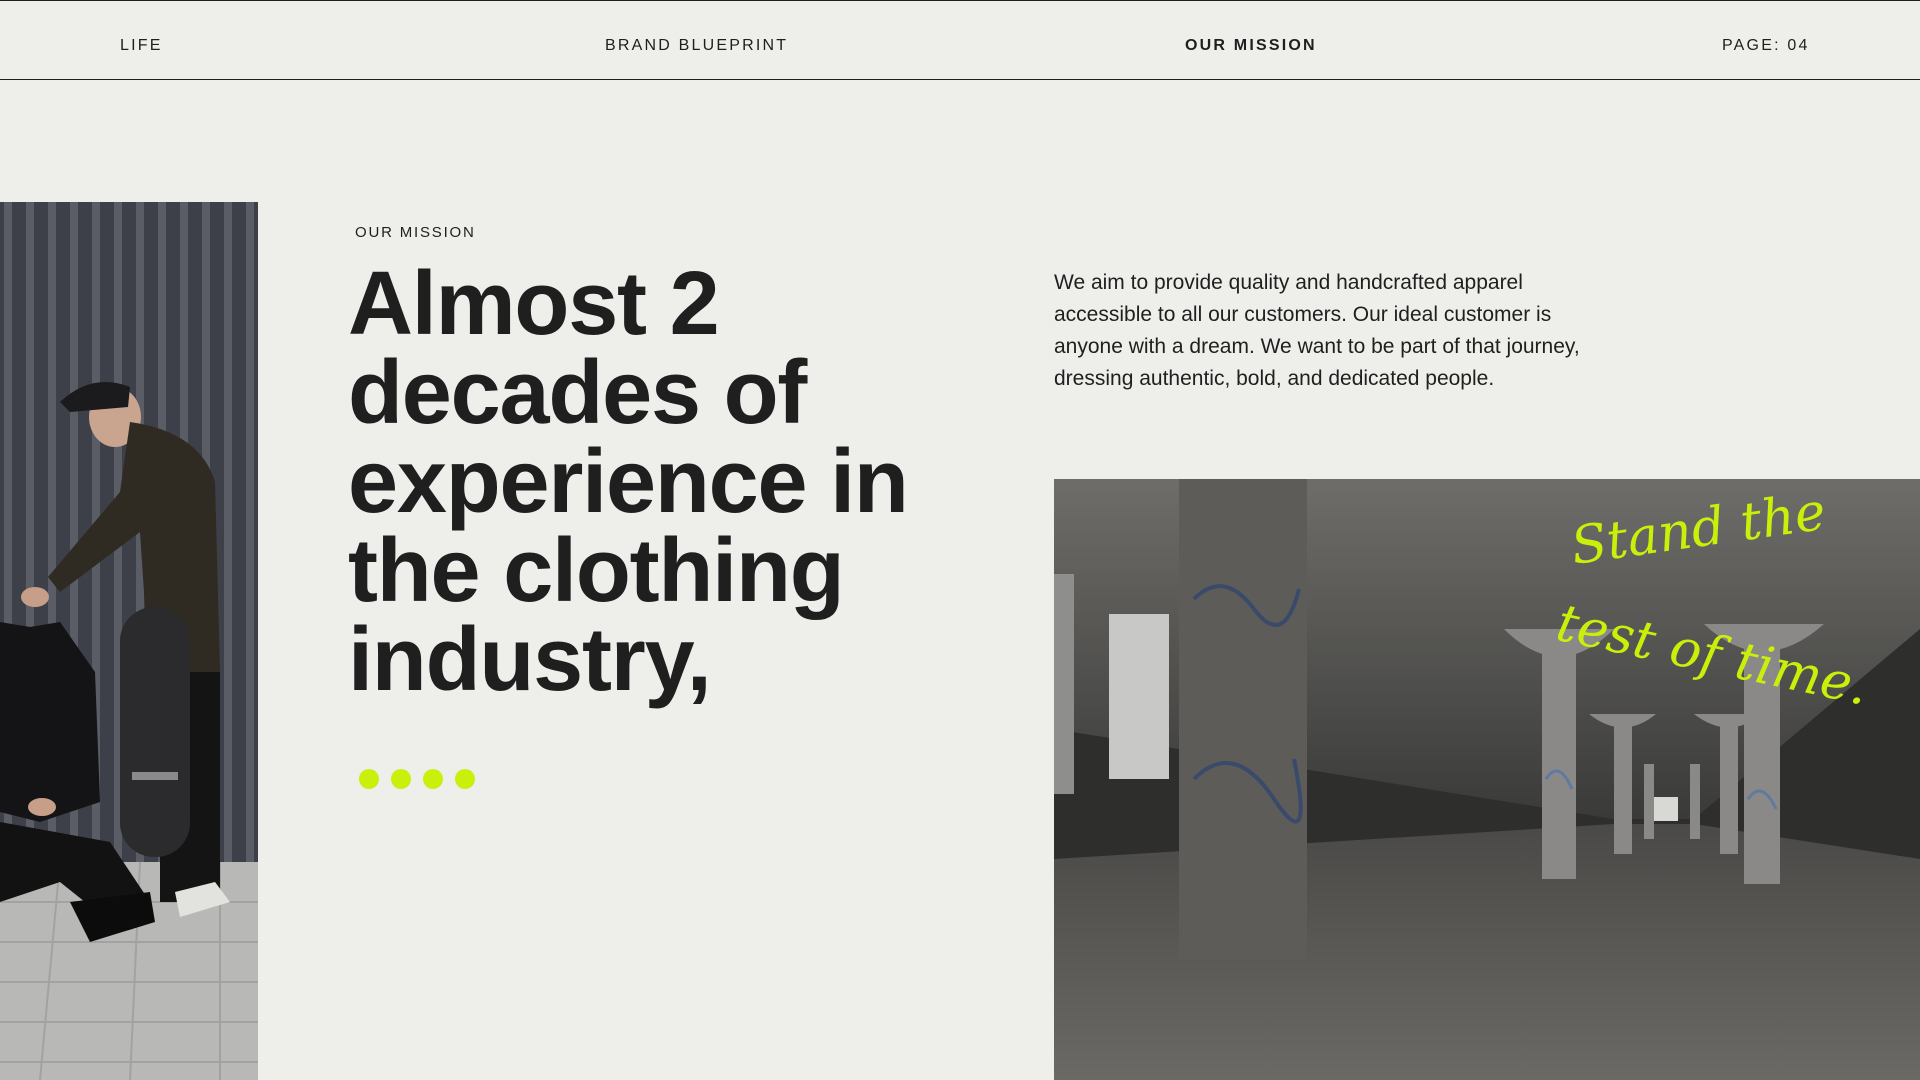  Describe the element at coordinates (129, 641) in the screenshot. I see `left-photo-skaters` at that location.